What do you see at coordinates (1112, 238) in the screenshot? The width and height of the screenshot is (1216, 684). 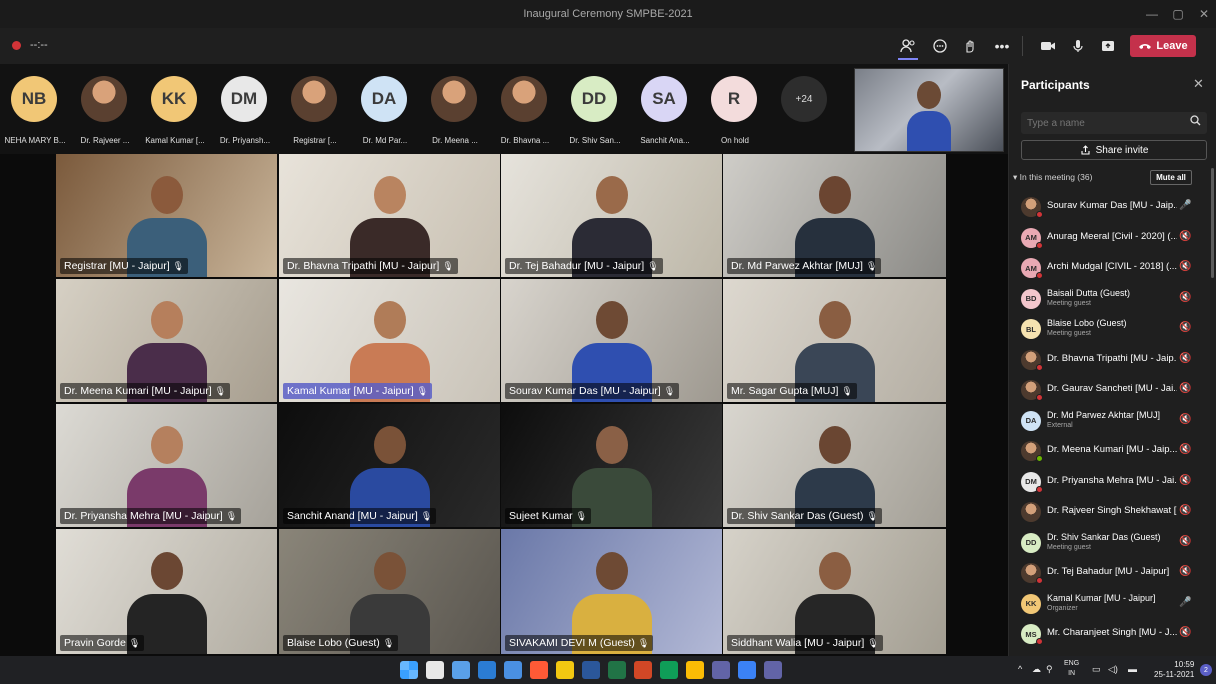 I see `participant-list-item: AM Anurag Meeral [Civil - 2020] (... 🔇` at bounding box center [1112, 238].